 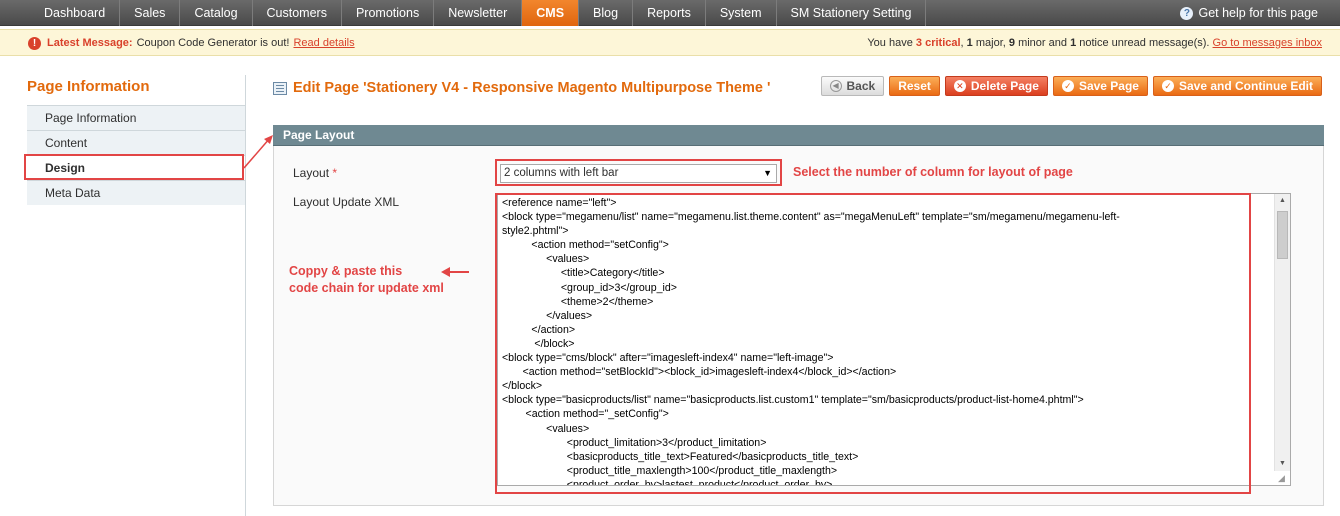 I want to click on scroll-down-icon: ▼, so click(x=1282, y=464).